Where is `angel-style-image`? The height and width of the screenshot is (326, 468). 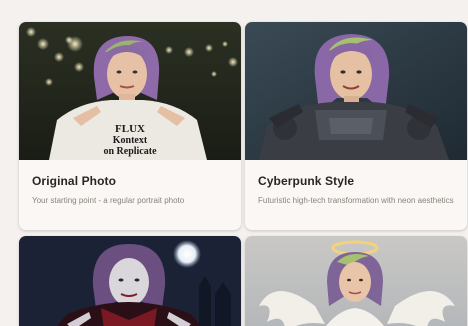
angel-style-image is located at coordinates (356, 281).